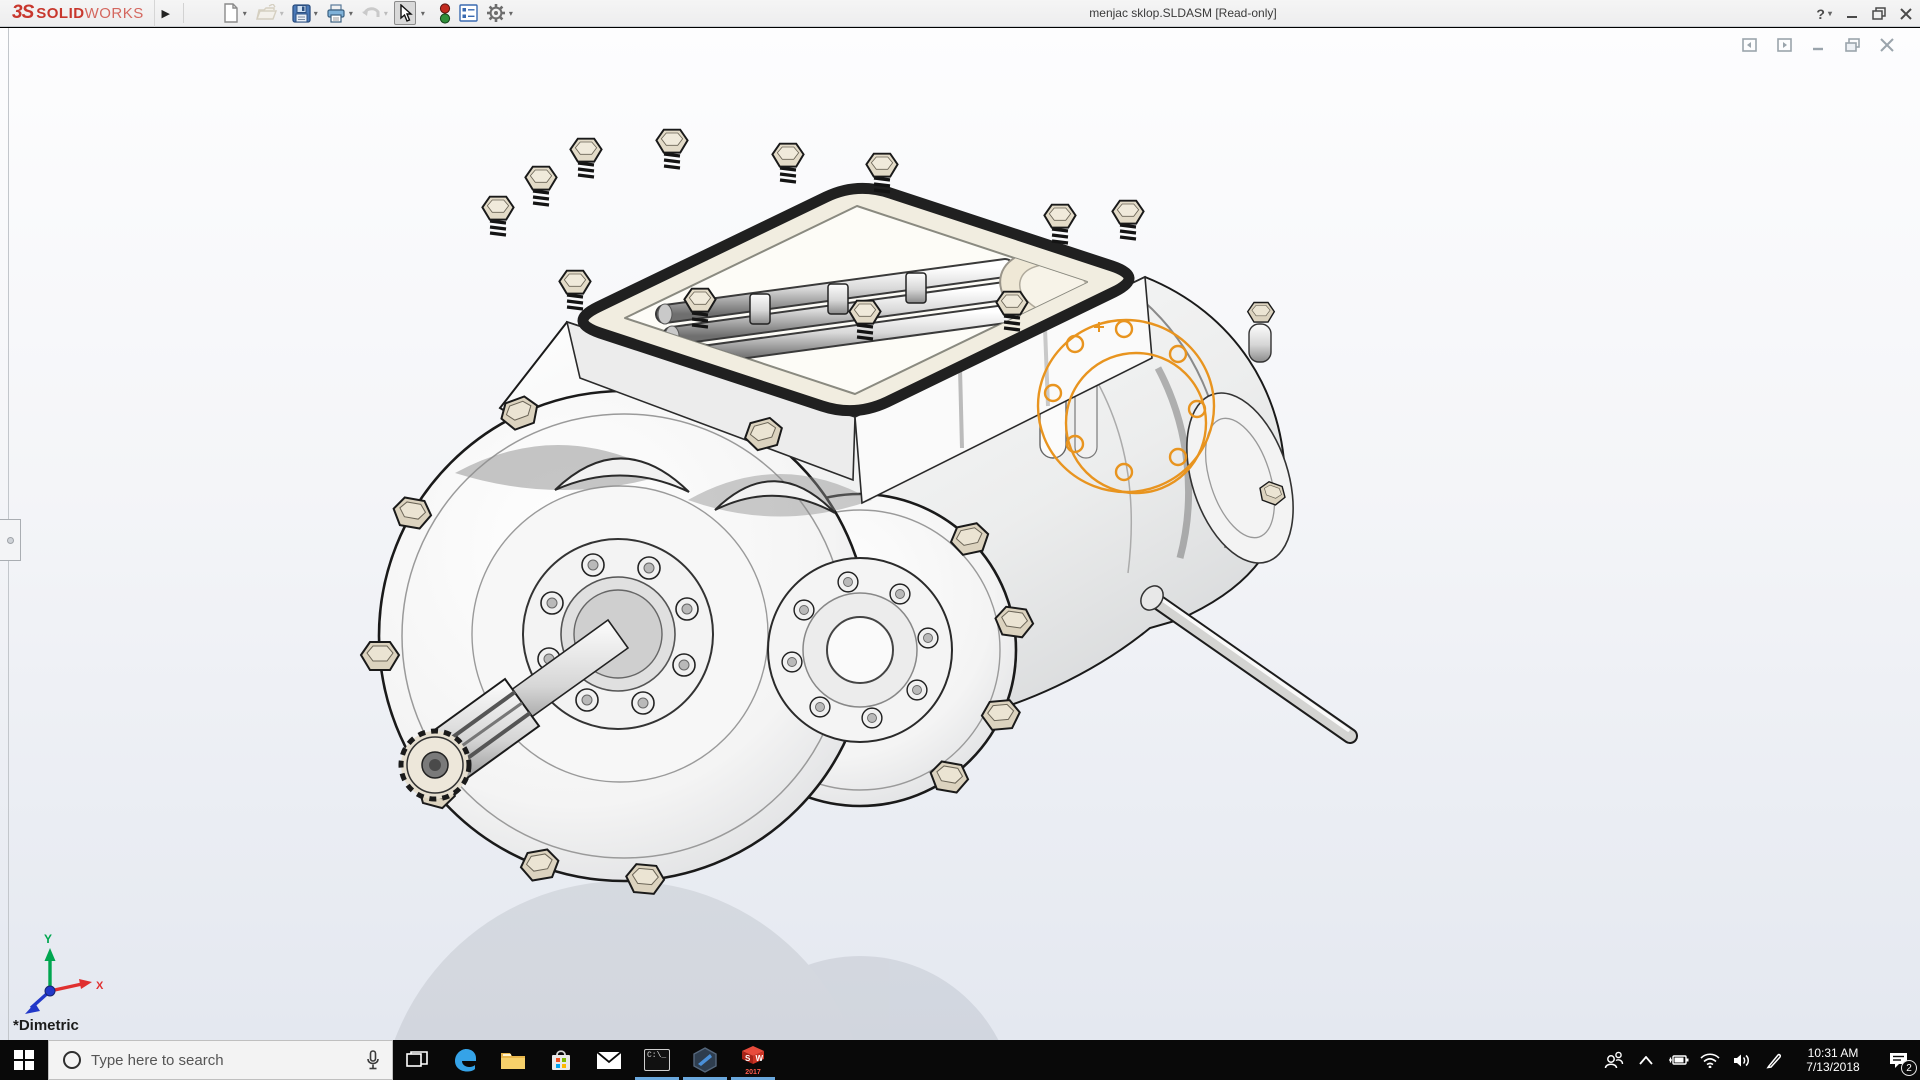  I want to click on solidworks-logo: 3S SOLID WORKS, so click(77, 13).